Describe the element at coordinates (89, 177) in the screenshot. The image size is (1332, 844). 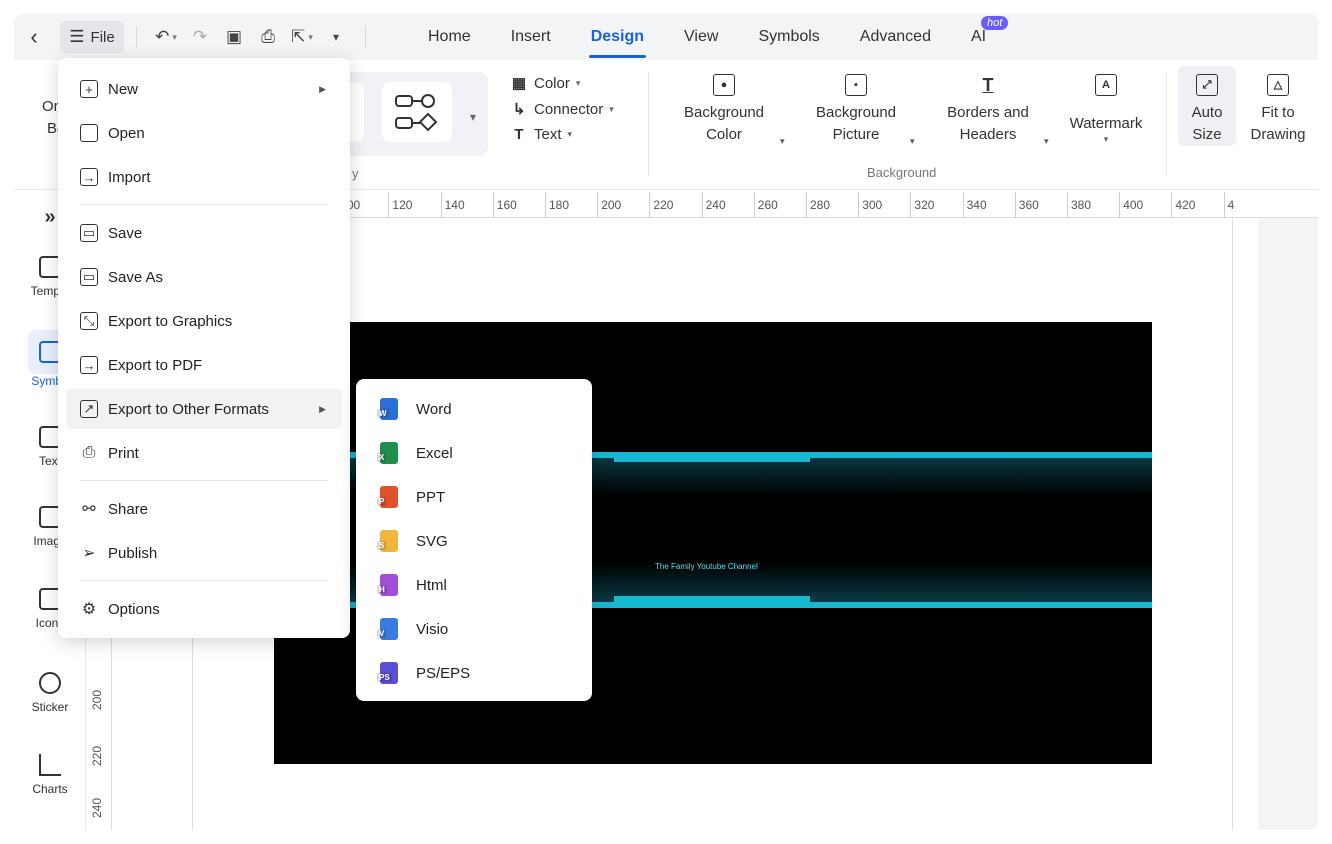
I see `import-icon: →` at that location.